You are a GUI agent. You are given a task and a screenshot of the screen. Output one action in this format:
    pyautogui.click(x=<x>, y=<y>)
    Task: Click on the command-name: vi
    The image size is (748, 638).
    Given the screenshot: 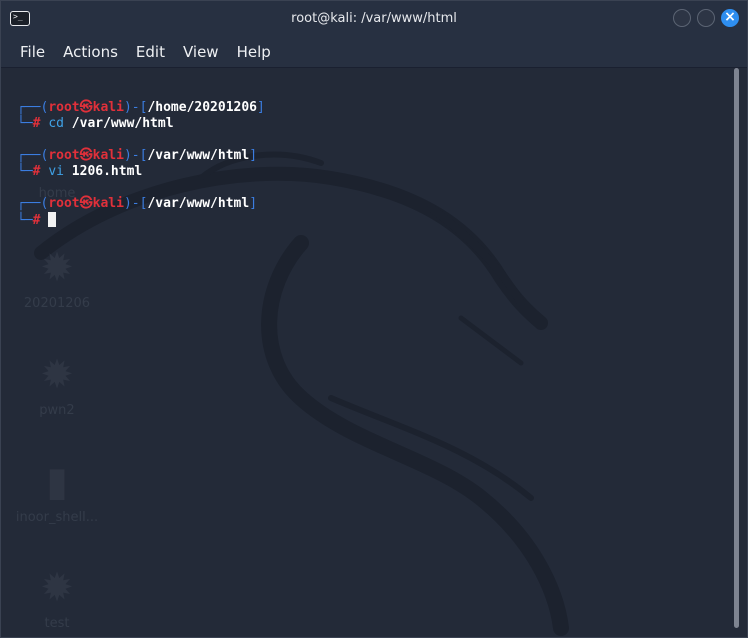 What is the action you would take?
    pyautogui.click(x=56, y=171)
    